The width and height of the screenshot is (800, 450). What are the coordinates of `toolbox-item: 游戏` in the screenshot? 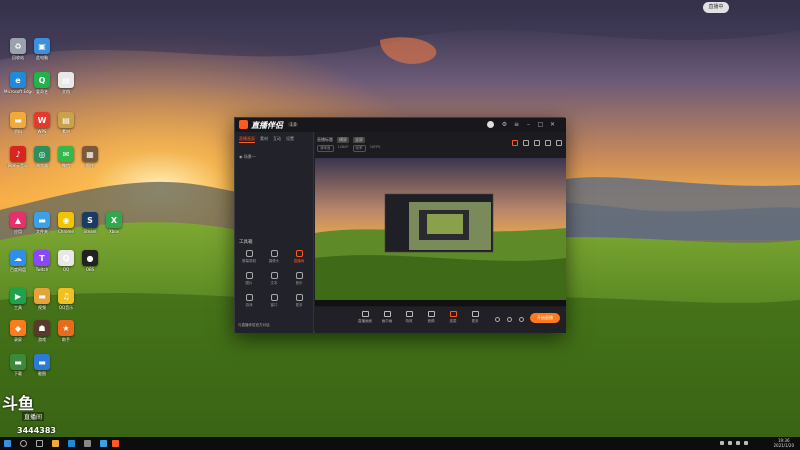 It's located at (249, 301).